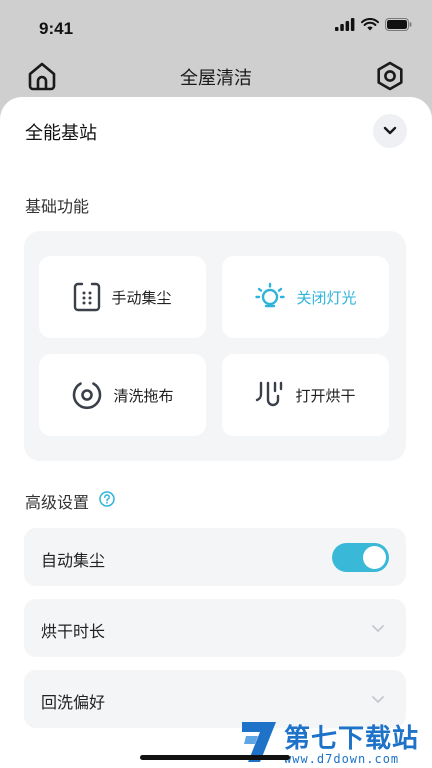 Image resolution: width=432 pixels, height=768 pixels. What do you see at coordinates (73, 702) in the screenshot?
I see `rewash-preference-label: 回洗偏好` at bounding box center [73, 702].